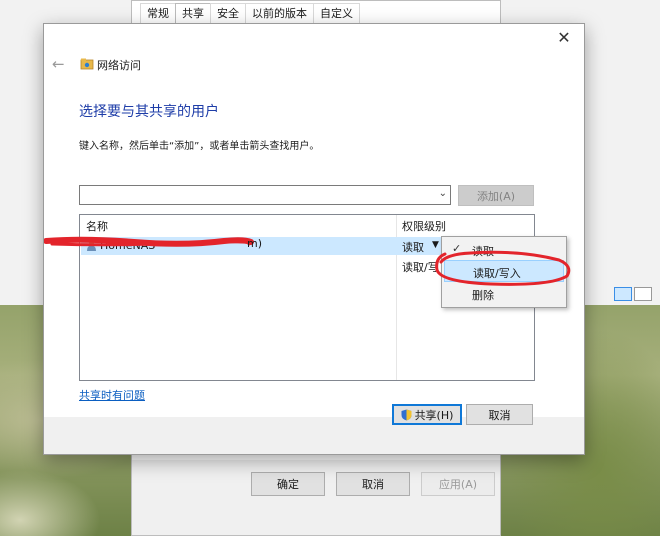 The height and width of the screenshot is (536, 660). What do you see at coordinates (373, 484) in the screenshot?
I see `props-cancel-button: 取消` at bounding box center [373, 484].